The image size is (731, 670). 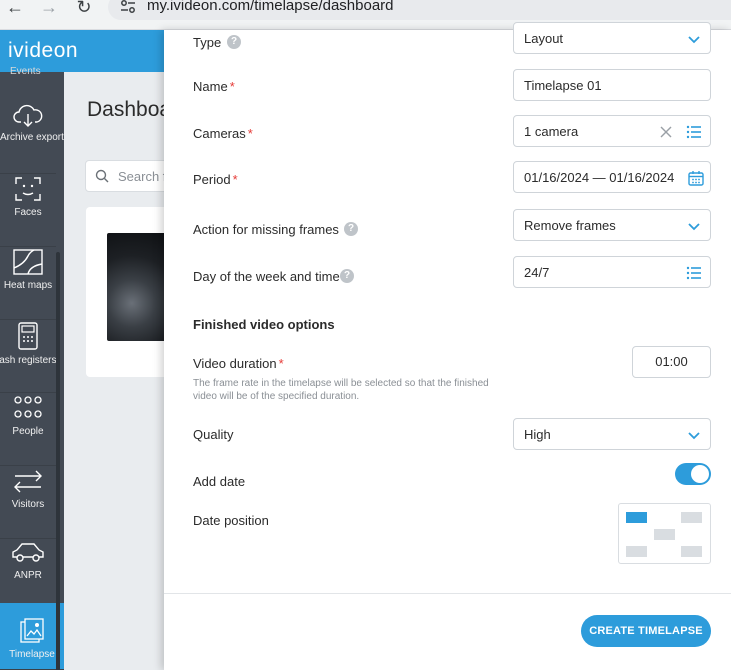 I want to click on schedule-label: Day of the week and time, so click(x=266, y=276).